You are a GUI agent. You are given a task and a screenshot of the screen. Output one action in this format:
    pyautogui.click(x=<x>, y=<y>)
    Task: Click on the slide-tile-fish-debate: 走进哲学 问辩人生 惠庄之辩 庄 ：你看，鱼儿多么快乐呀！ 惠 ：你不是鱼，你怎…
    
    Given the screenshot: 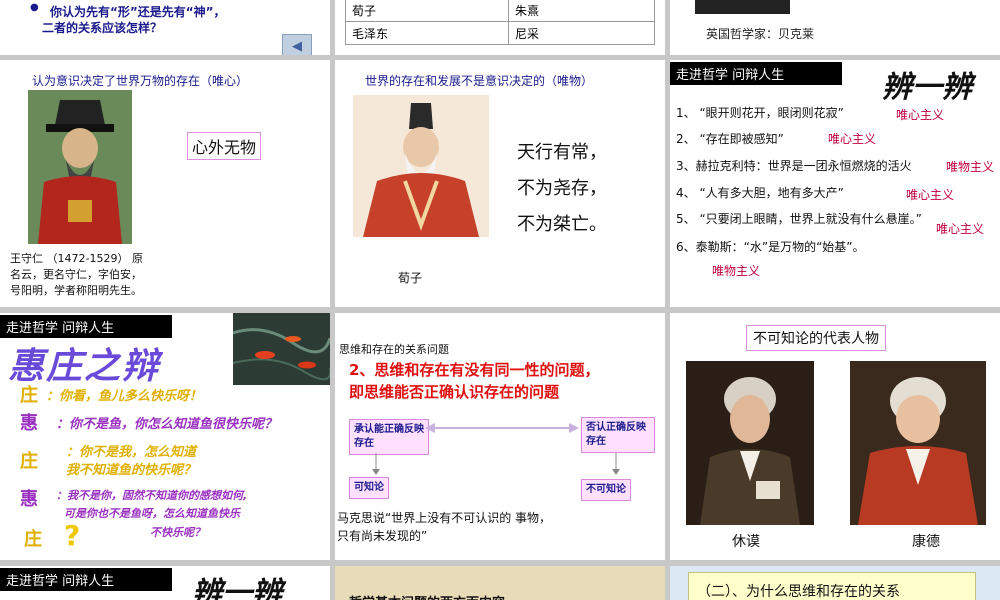 What is the action you would take?
    pyautogui.click(x=165, y=436)
    